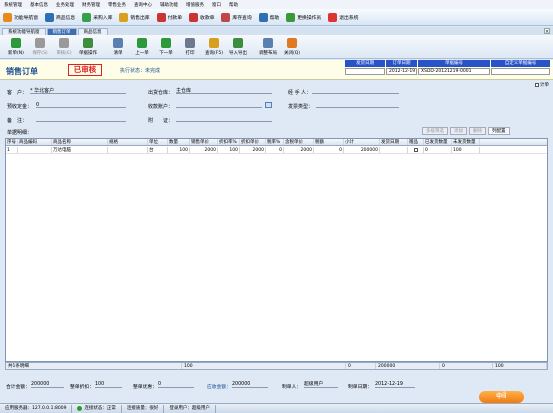 Image resolution: width=553 pixels, height=413 pixels. I want to click on doc-toolbar-button-0: 新单(N), so click(16, 46).